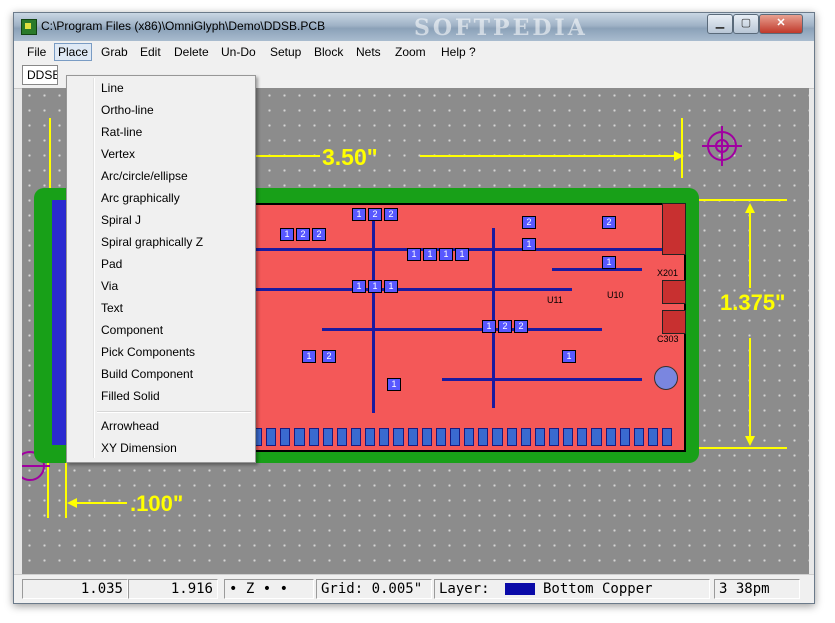  I want to click on close-button: ✕, so click(781, 24).